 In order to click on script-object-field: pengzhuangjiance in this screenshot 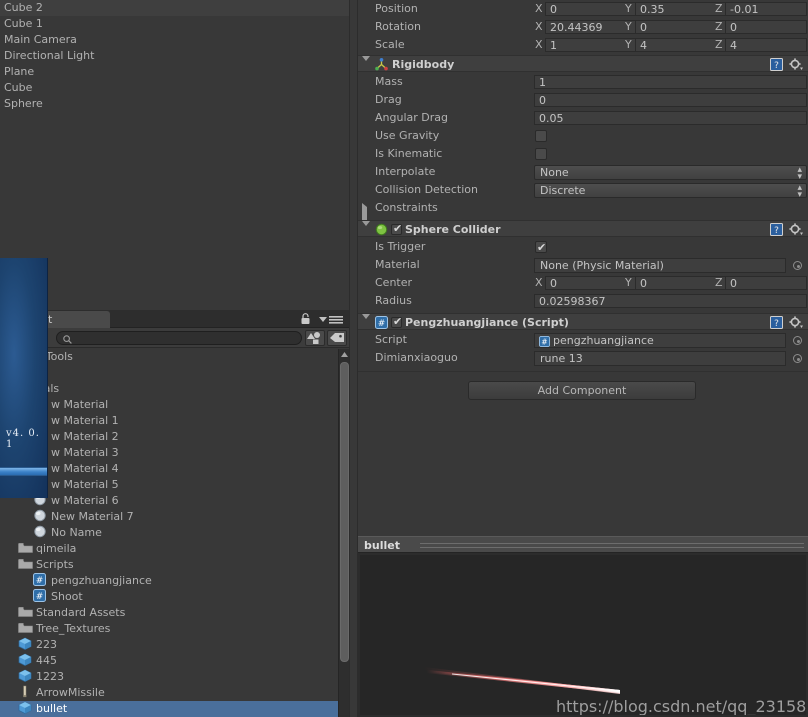, I will do `click(660, 340)`.